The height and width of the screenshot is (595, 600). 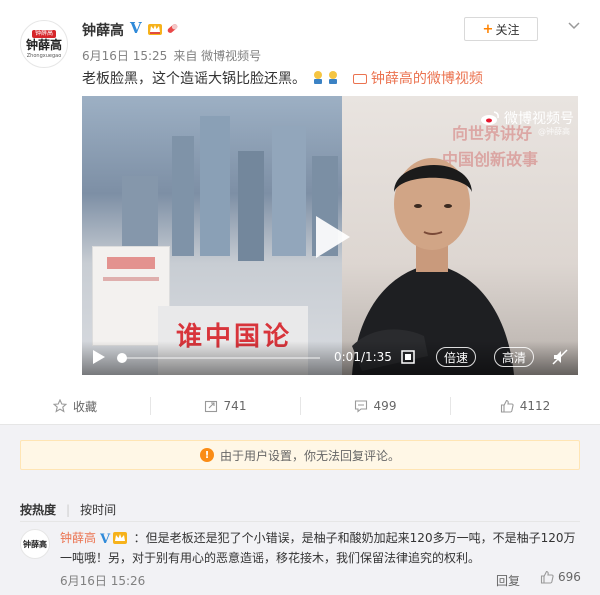 What do you see at coordinates (363, 357) in the screenshot?
I see `time-display: 0:01/1:35` at bounding box center [363, 357].